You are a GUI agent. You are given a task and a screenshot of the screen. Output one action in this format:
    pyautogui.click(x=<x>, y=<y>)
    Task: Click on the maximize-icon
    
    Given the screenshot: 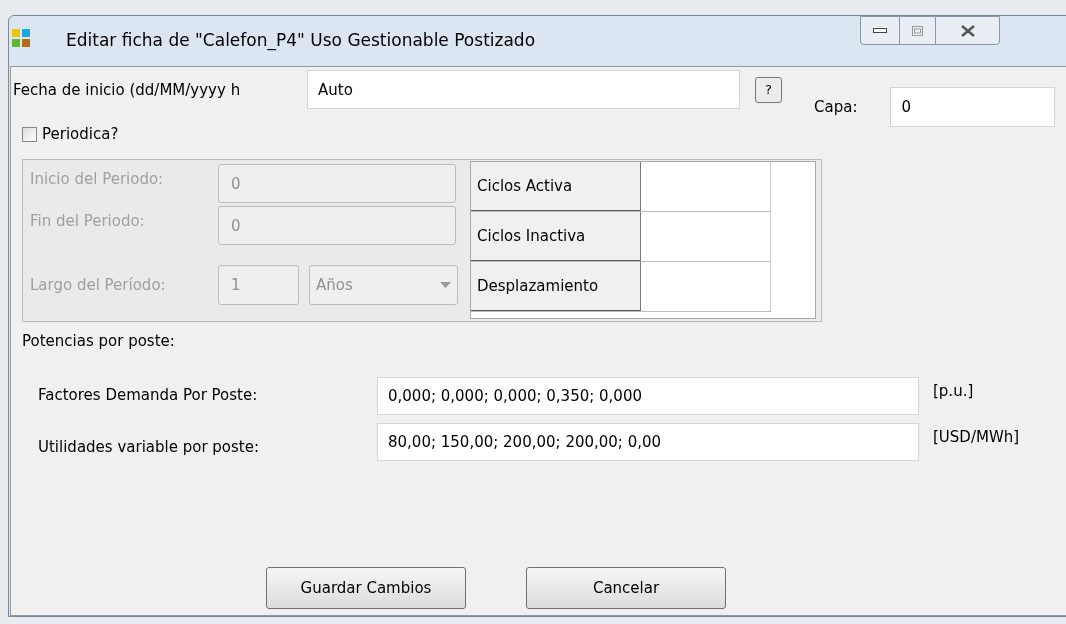 What is the action you would take?
    pyautogui.click(x=917, y=30)
    